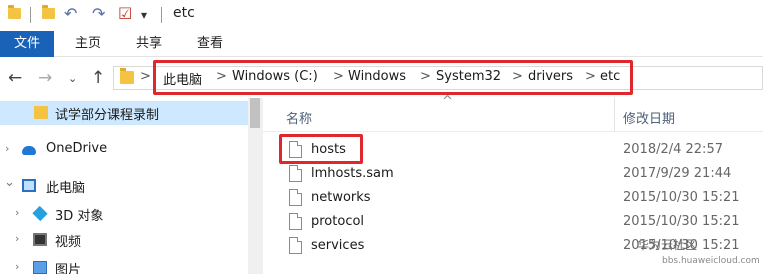 The width and height of the screenshot is (763, 274). What do you see at coordinates (48, 12) in the screenshot?
I see `quick-access-folder-icon` at bounding box center [48, 12].